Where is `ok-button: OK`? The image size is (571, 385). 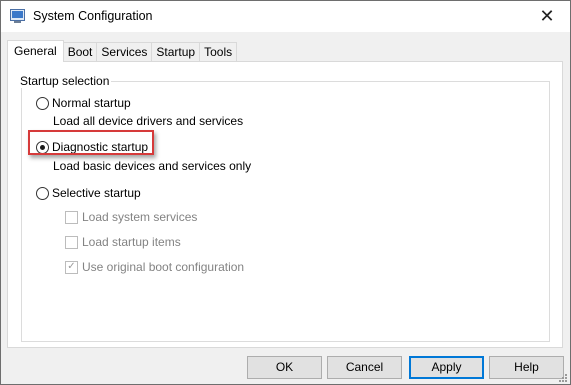 ok-button: OK is located at coordinates (284, 367).